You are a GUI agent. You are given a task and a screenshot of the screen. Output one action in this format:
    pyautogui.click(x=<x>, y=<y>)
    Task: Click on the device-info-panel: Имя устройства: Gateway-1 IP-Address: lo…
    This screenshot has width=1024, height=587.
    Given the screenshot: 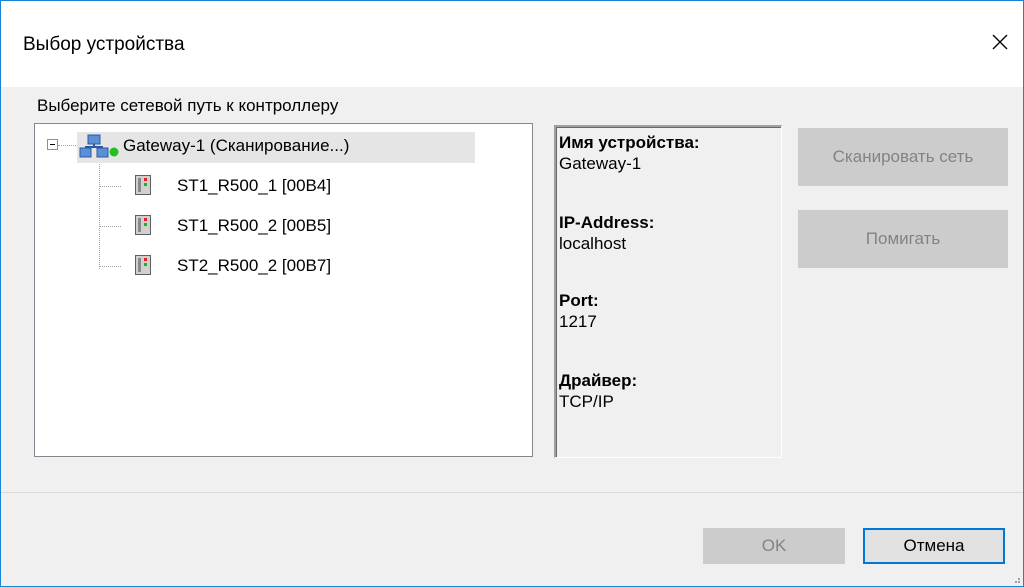 What is the action you would take?
    pyautogui.click(x=668, y=291)
    